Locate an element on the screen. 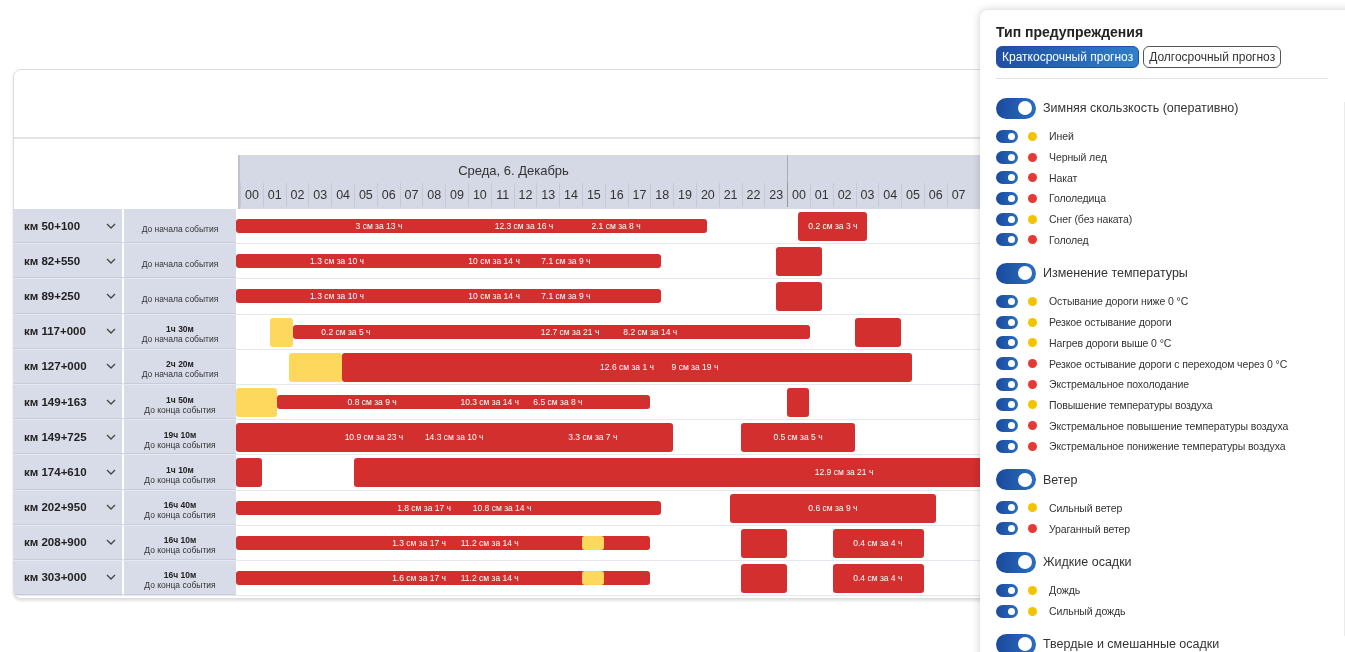 This screenshot has height=652, width=1345. event-label: 6.5 см за 8 ч is located at coordinates (558, 401).